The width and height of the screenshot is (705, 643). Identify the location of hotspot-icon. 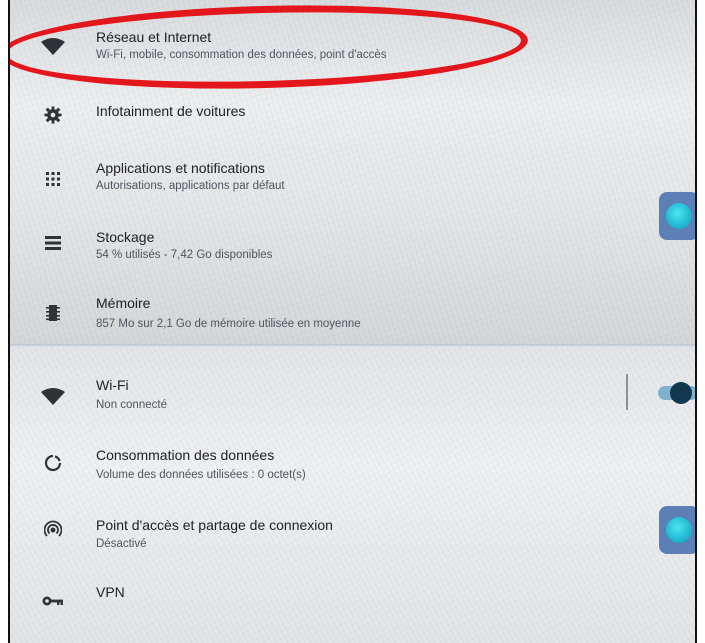
(53, 529).